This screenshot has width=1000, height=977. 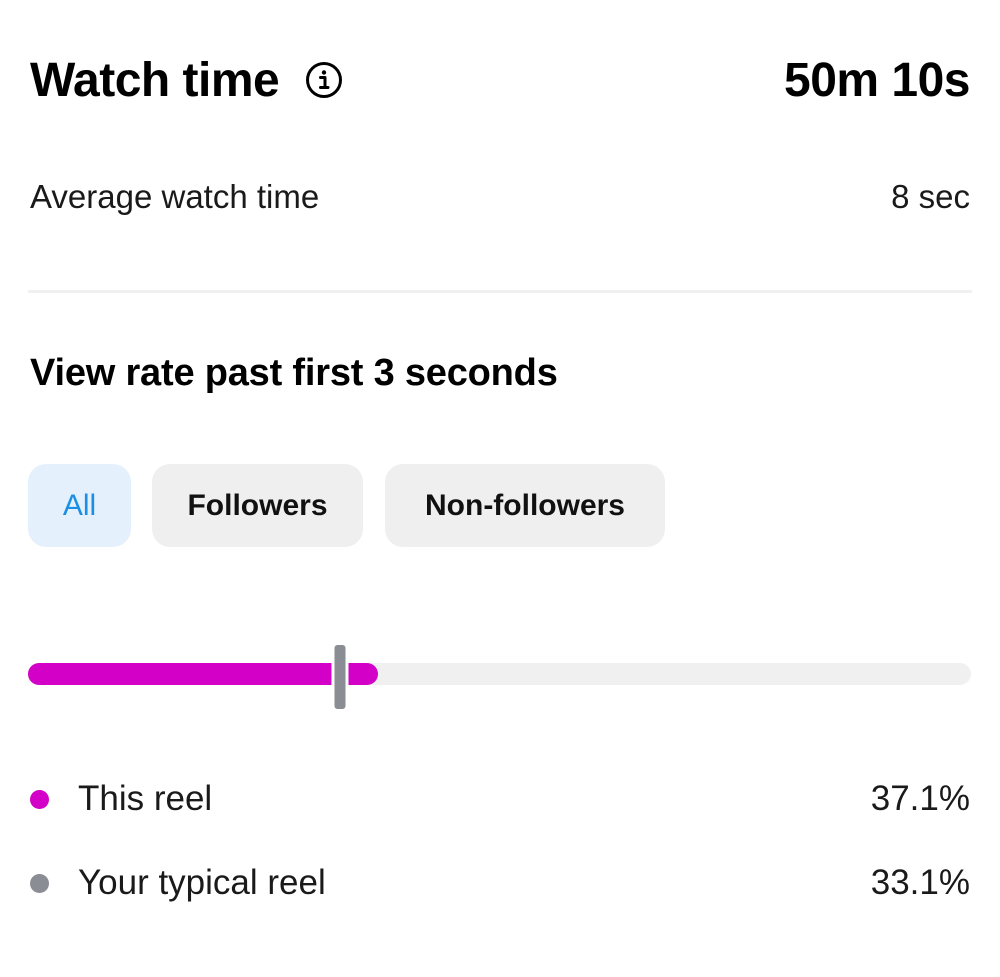 What do you see at coordinates (930, 196) in the screenshot?
I see `average-watch-time-value: 8 sec` at bounding box center [930, 196].